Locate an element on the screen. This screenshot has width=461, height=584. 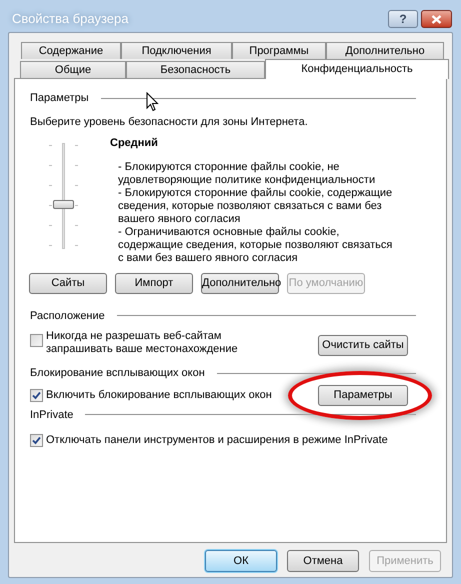
section-heading: Расположение is located at coordinates (67, 316).